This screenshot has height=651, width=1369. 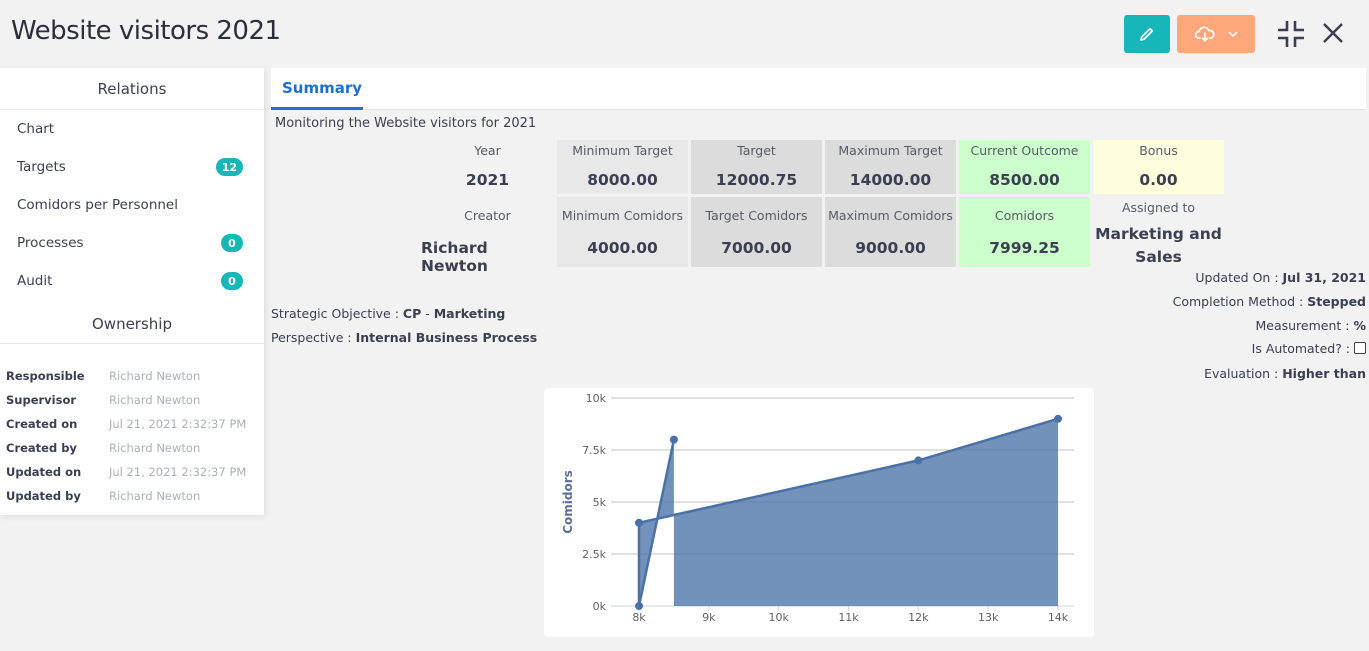 What do you see at coordinates (1158, 150) in the screenshot?
I see `cell-label: Bonus` at bounding box center [1158, 150].